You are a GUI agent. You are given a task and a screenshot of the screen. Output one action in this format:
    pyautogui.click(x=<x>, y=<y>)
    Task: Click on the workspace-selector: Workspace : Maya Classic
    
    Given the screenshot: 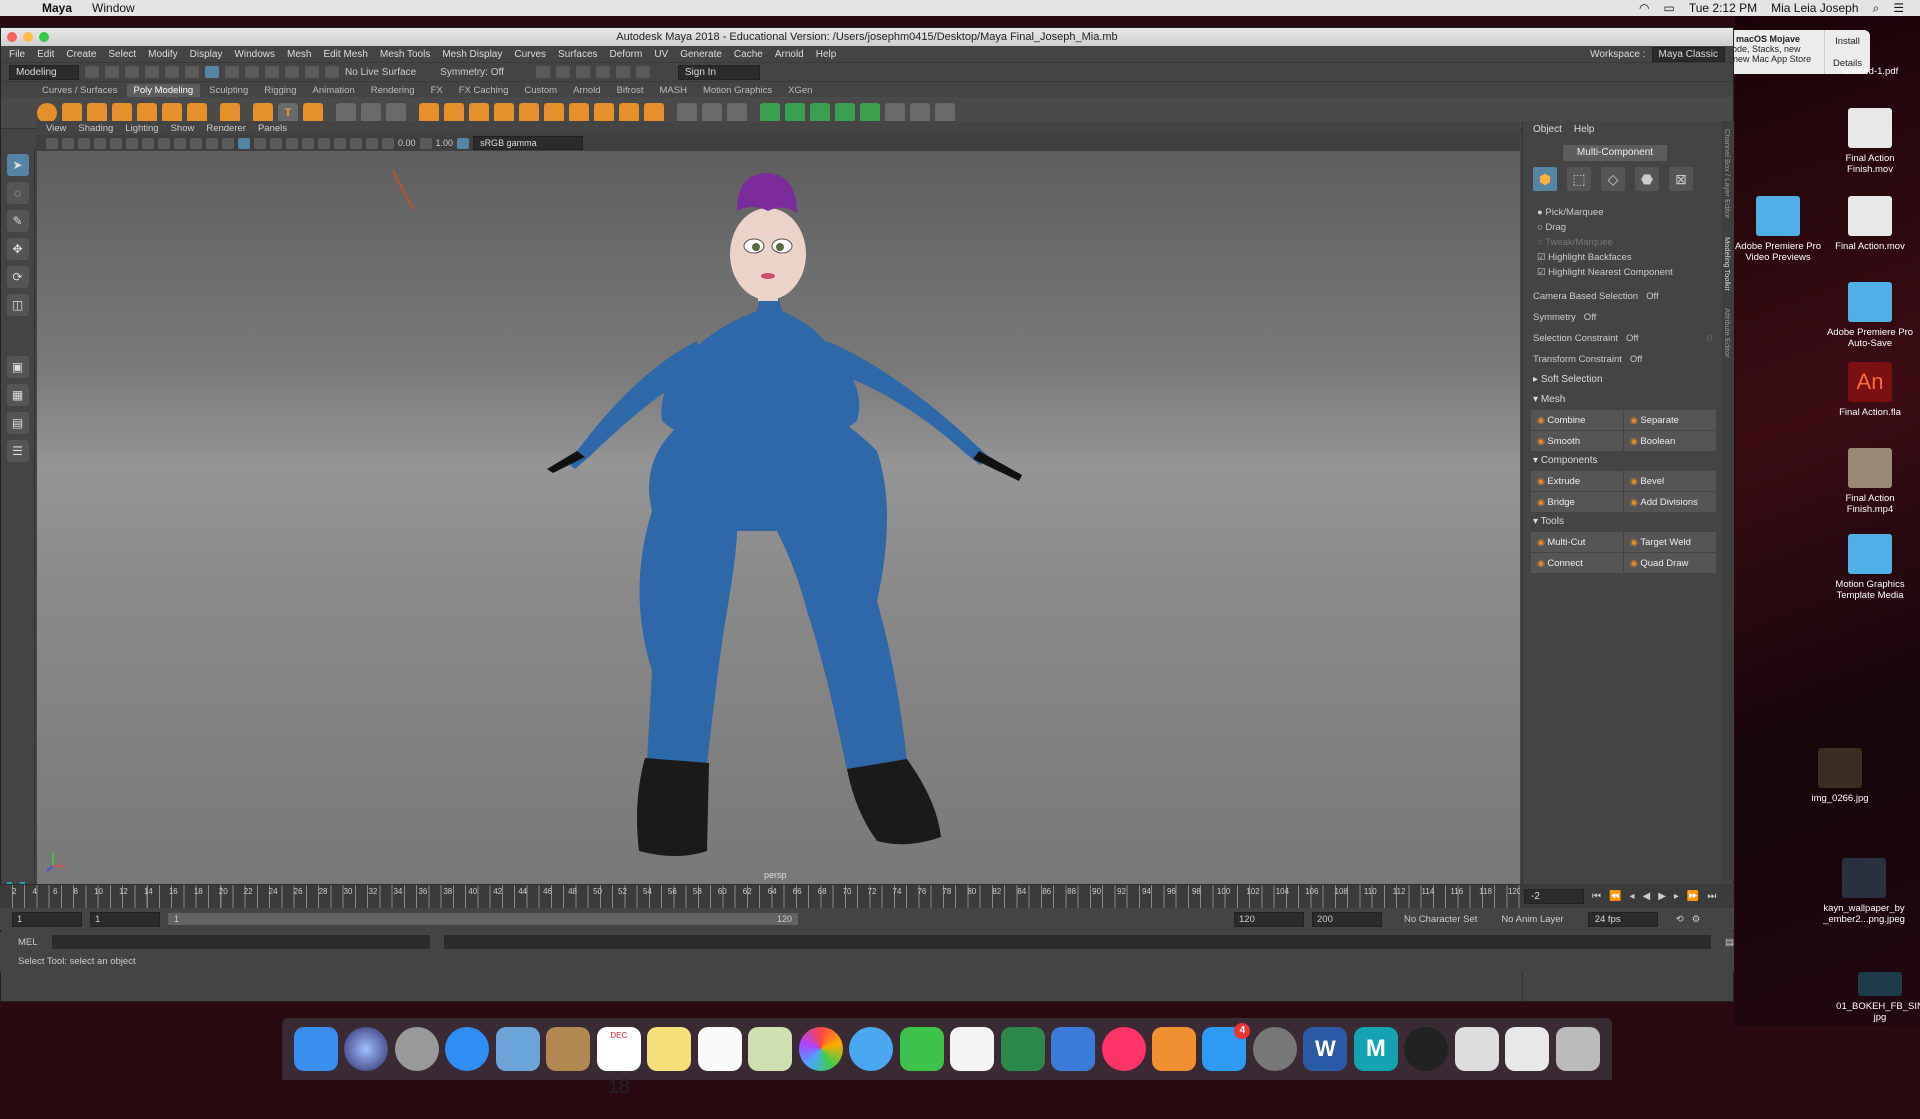 What is the action you would take?
    pyautogui.click(x=1657, y=54)
    